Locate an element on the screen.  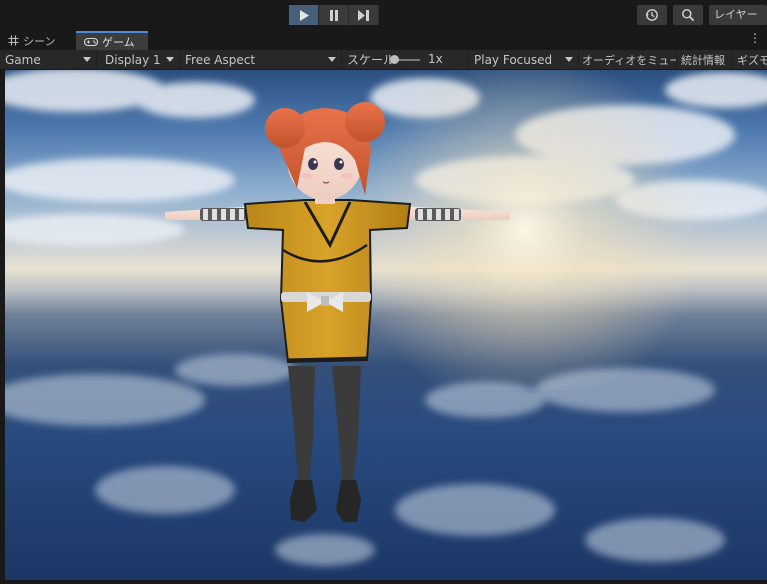
mute-audio-label: オーディオをミュート is located at coordinates (629, 60).